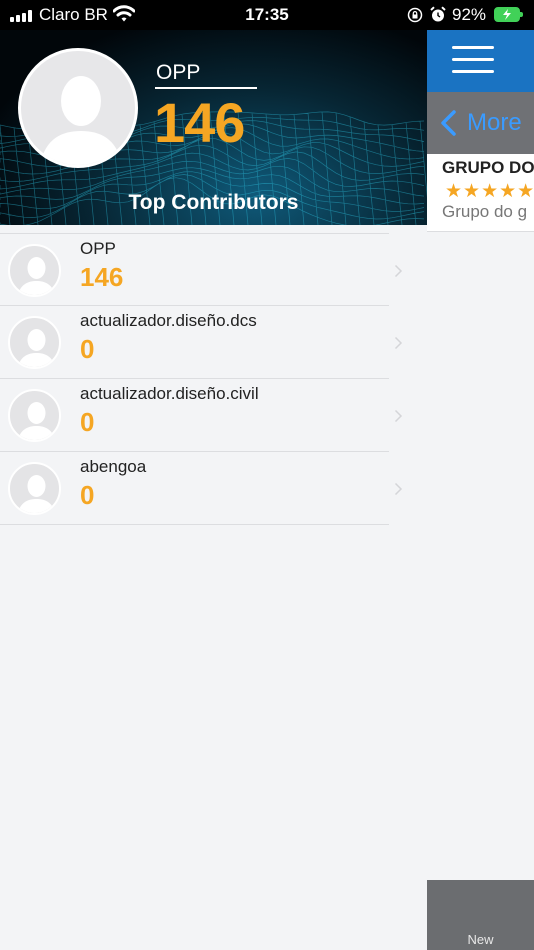 Image resolution: width=534 pixels, height=950 pixels. Describe the element at coordinates (98, 248) in the screenshot. I see `contributor-name: OPP` at that location.